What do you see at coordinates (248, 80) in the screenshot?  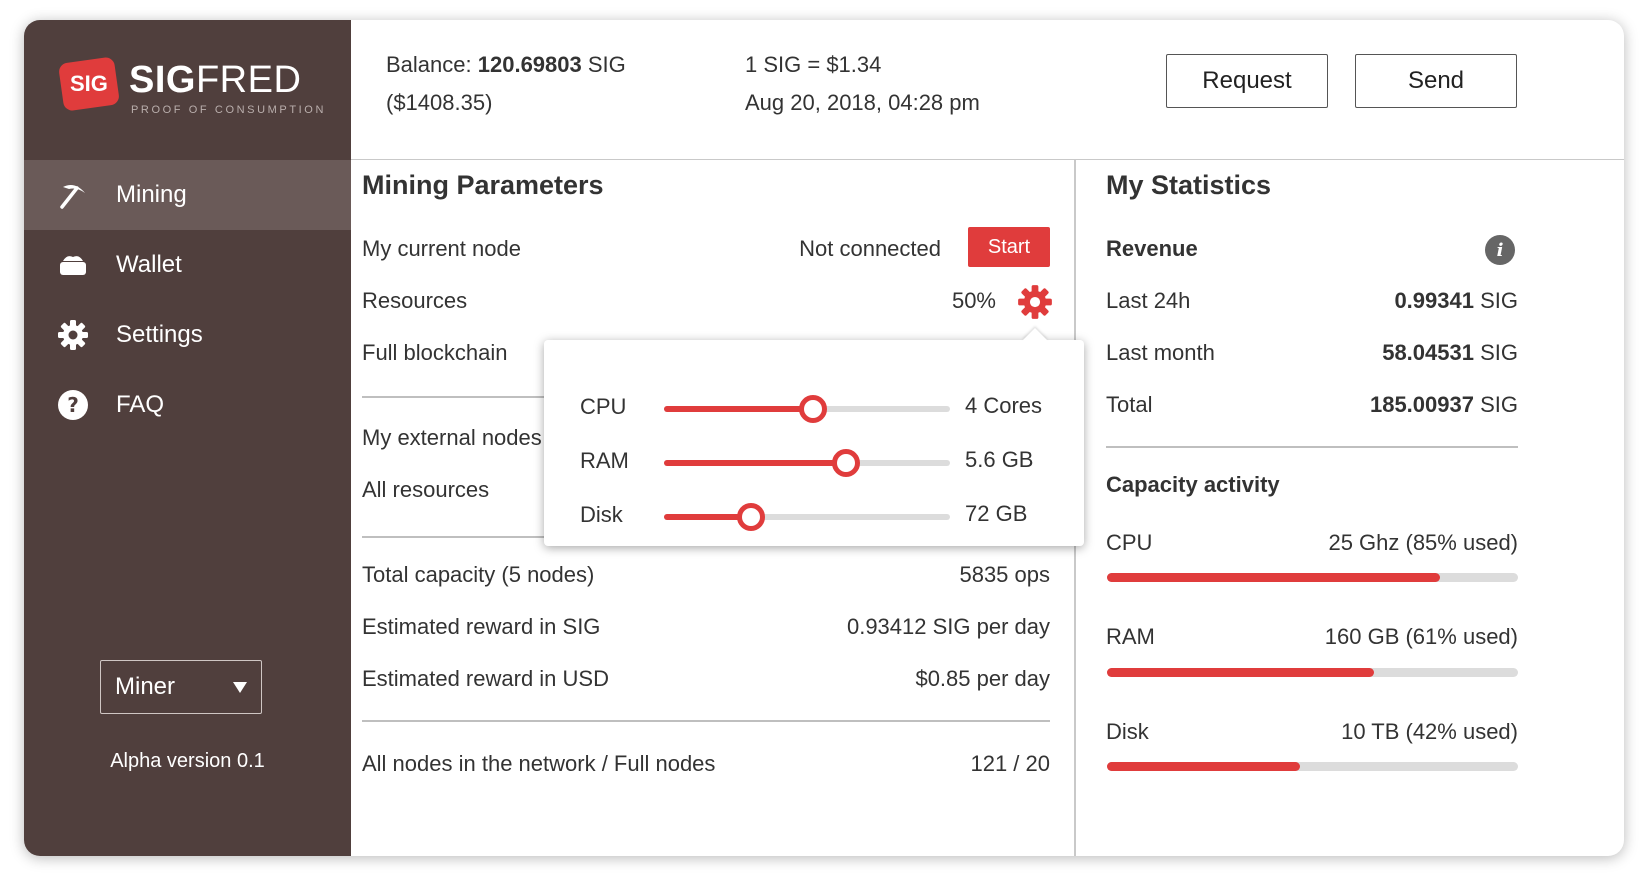 I see `logo-word-thin: FRED` at bounding box center [248, 80].